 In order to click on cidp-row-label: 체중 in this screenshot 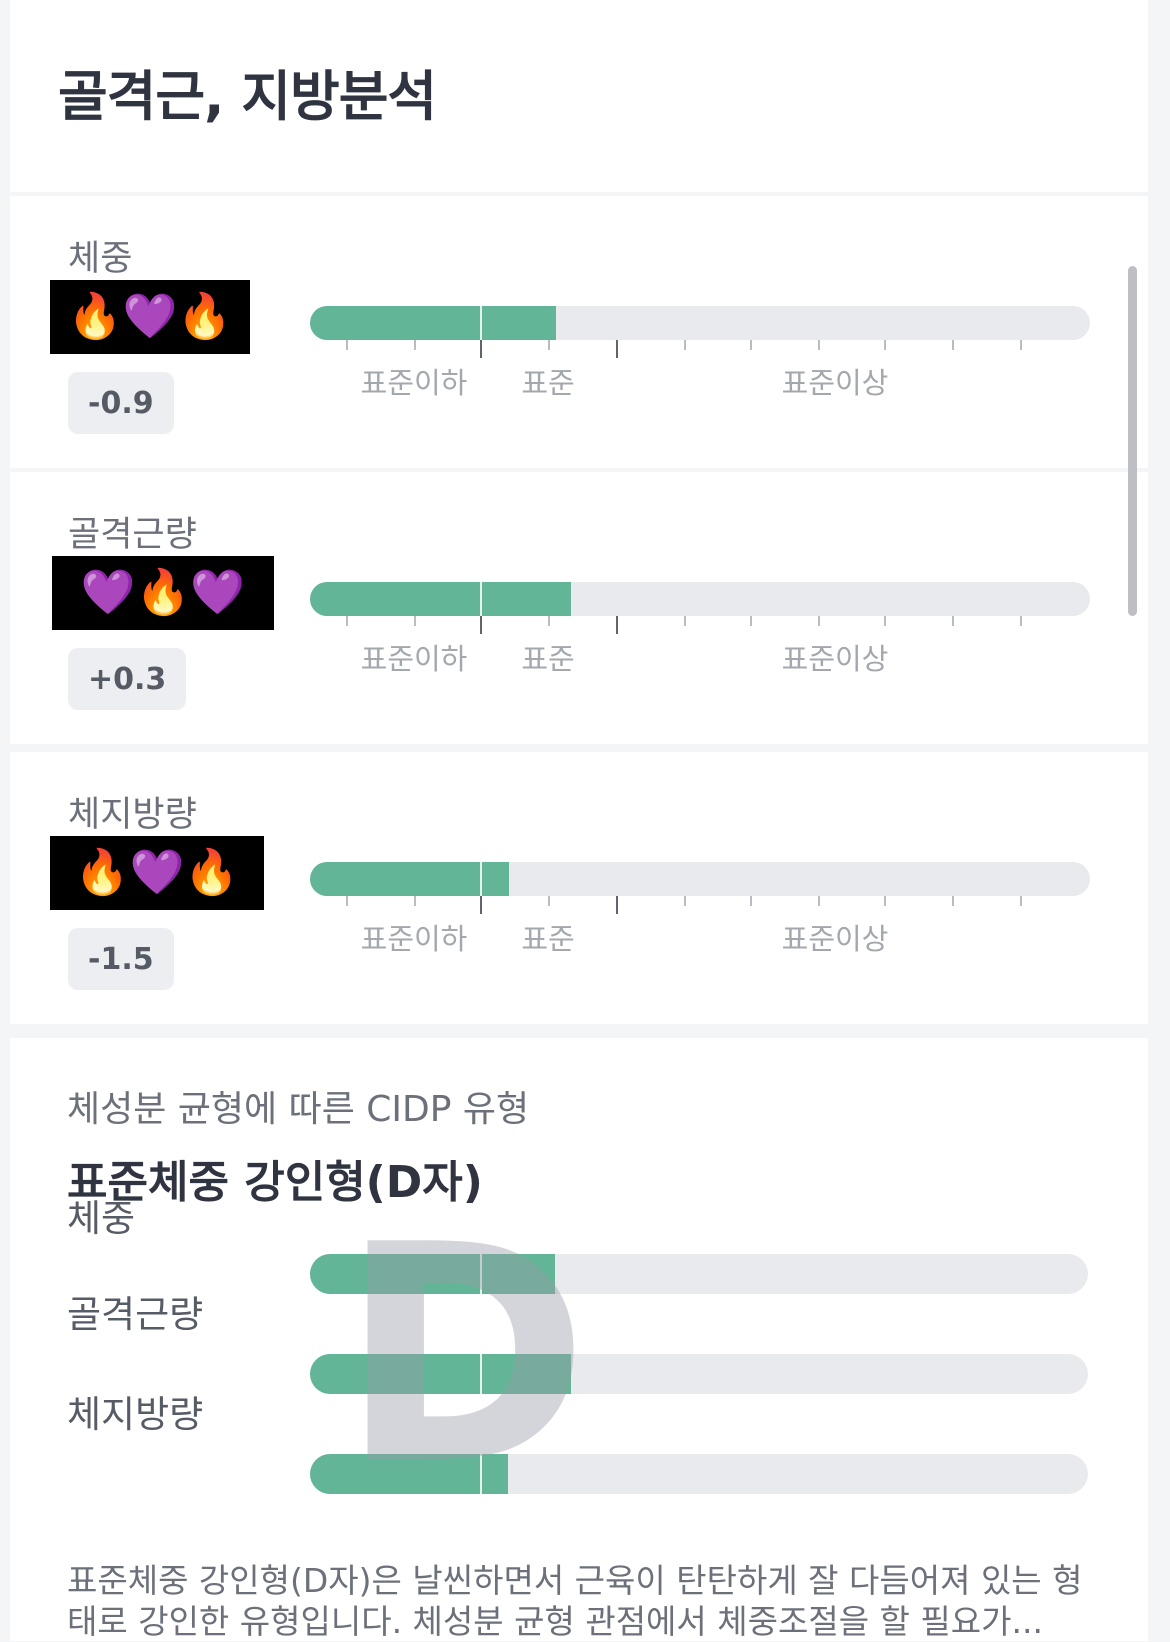, I will do `click(101, 1218)`.